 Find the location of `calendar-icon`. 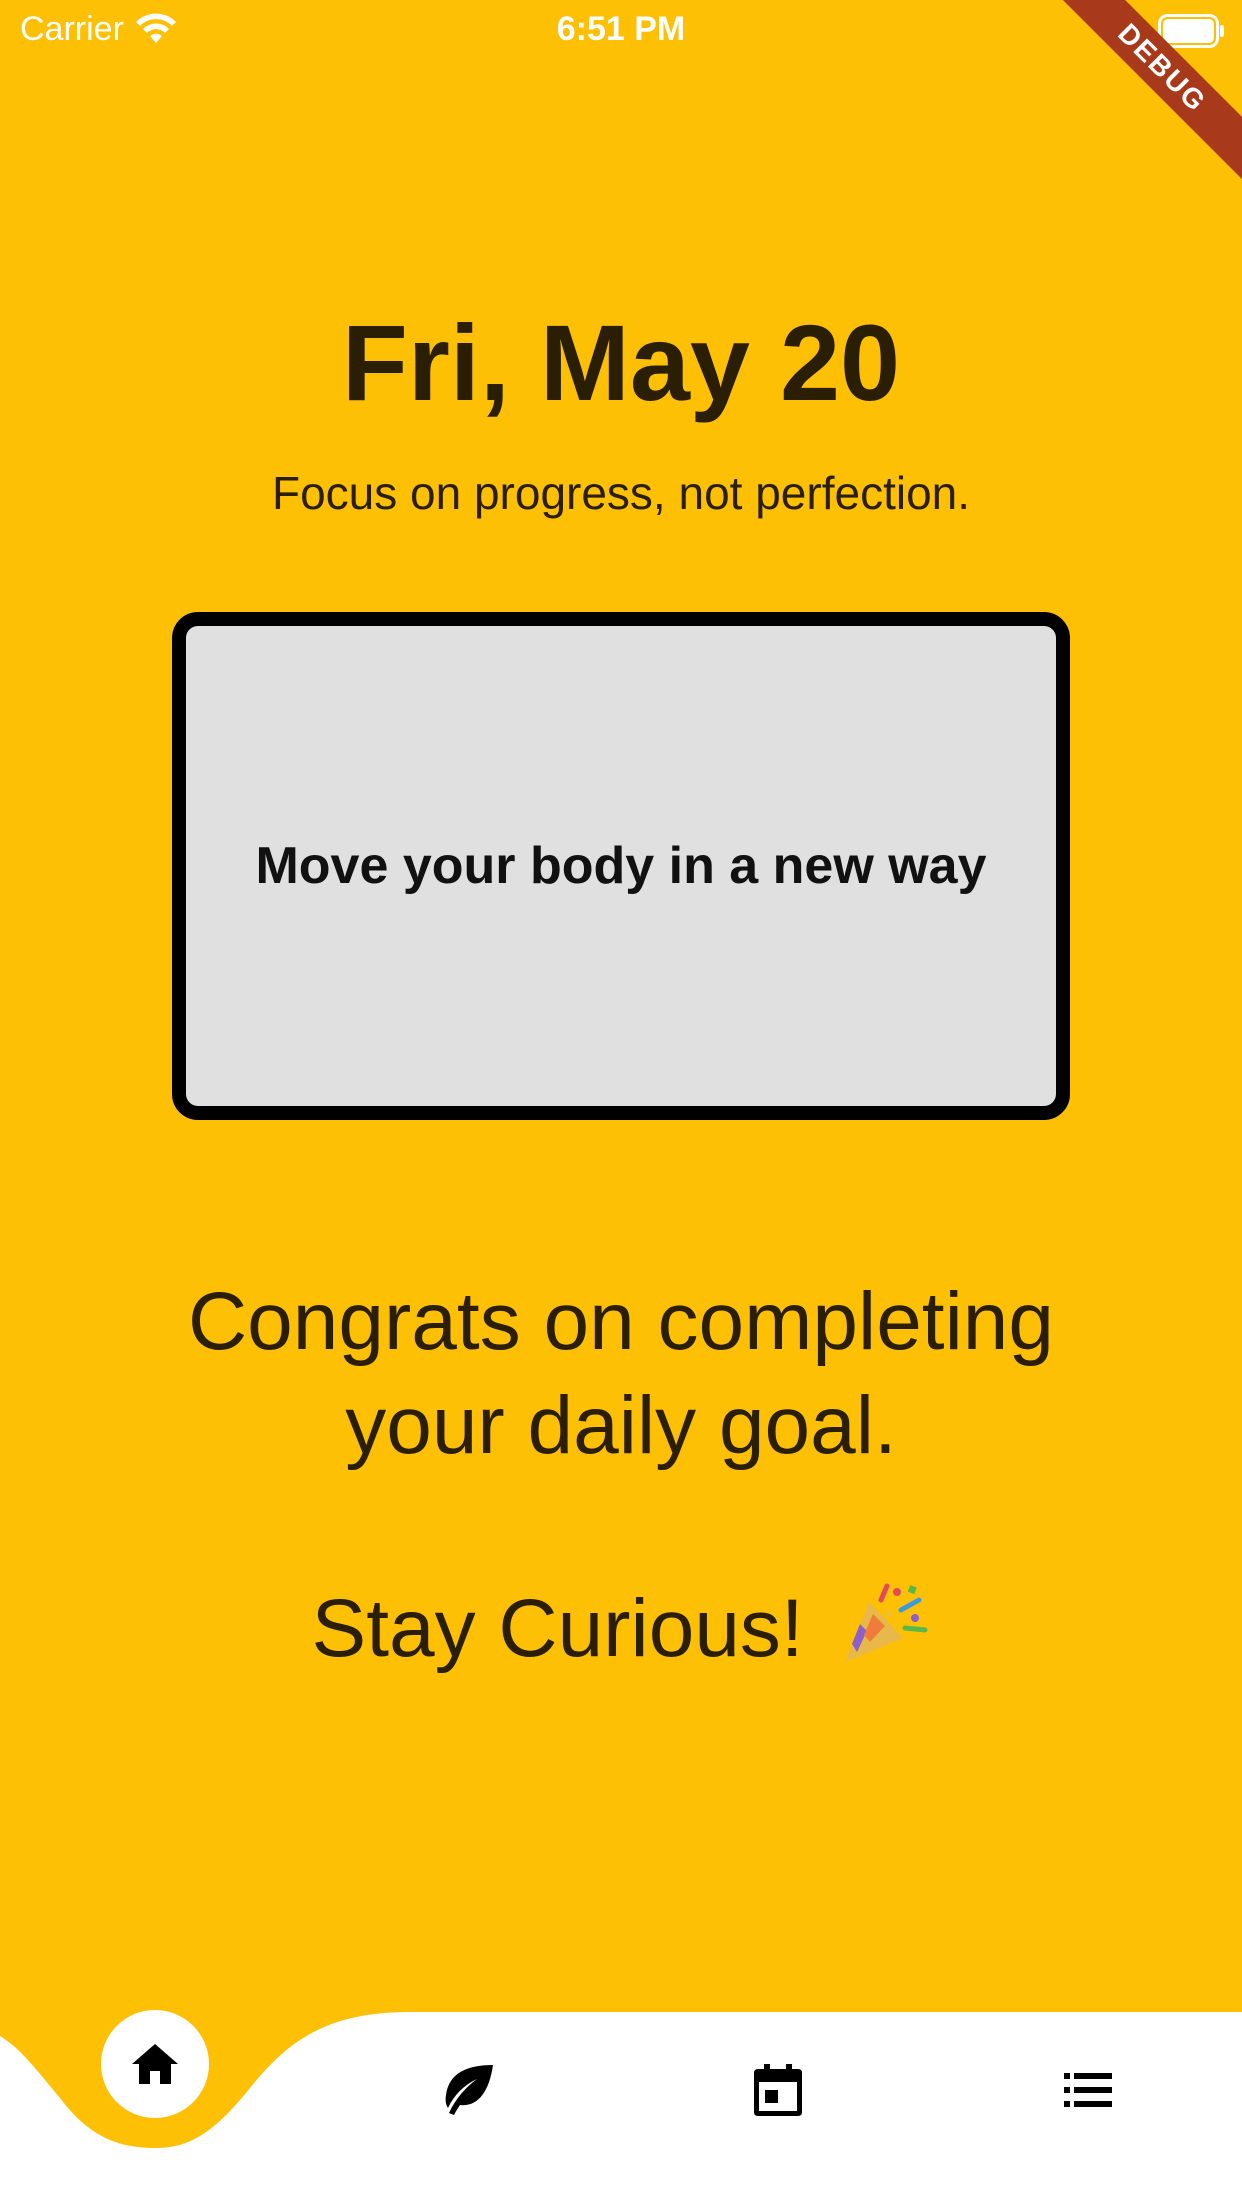

calendar-icon is located at coordinates (778, 2090).